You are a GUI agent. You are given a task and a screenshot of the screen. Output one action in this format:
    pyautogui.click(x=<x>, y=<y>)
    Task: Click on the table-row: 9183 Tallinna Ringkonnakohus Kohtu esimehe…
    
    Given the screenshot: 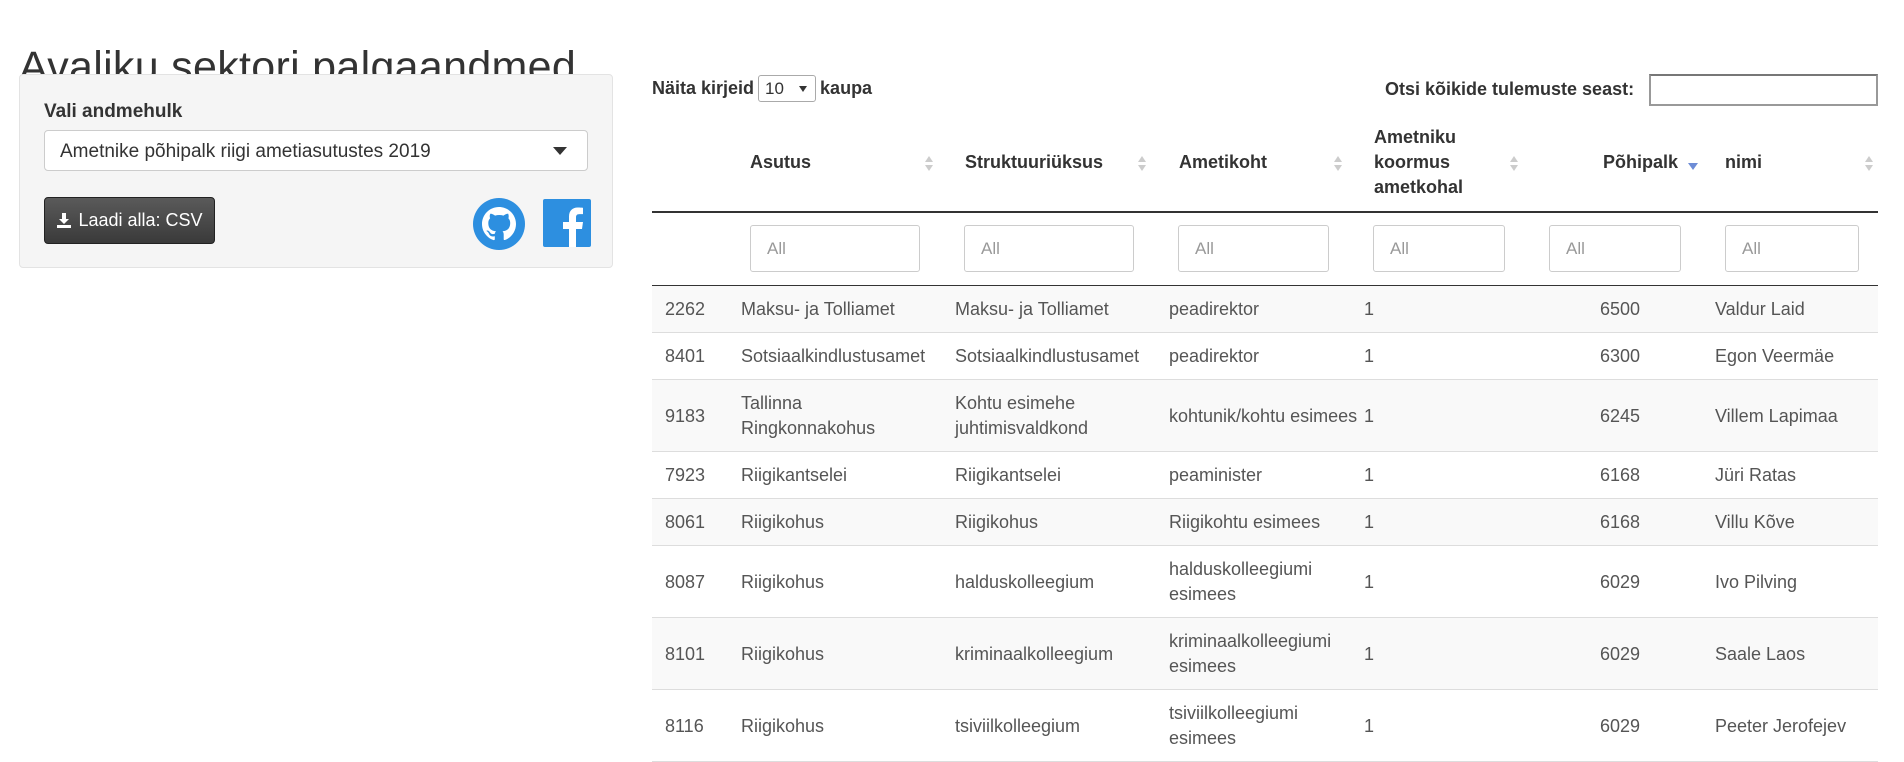 What is the action you would take?
    pyautogui.click(x=1265, y=416)
    